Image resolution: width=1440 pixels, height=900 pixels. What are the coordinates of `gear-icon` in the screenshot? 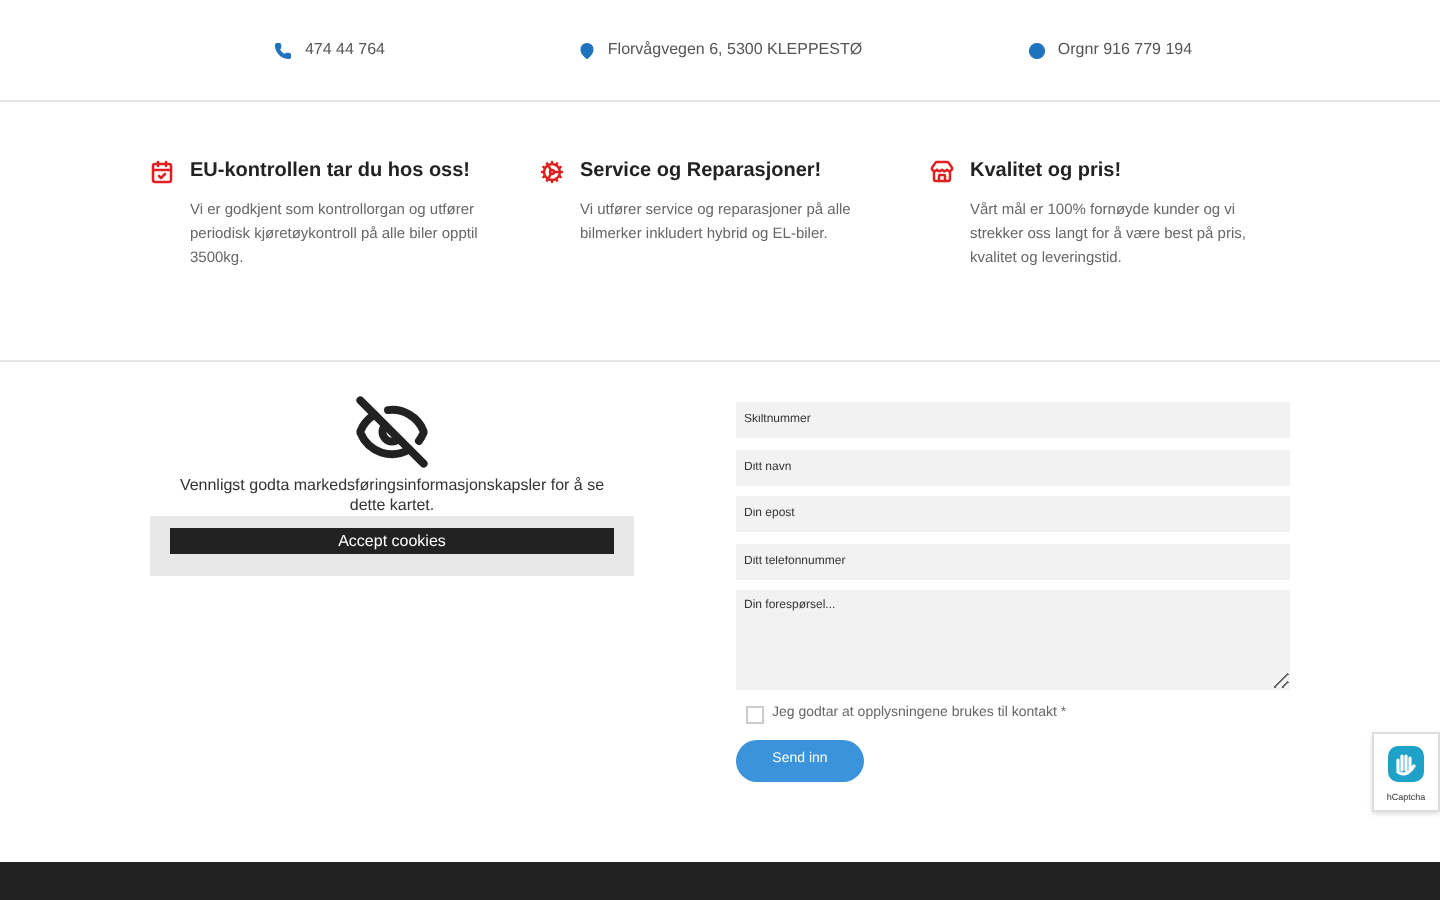 It's located at (552, 171).